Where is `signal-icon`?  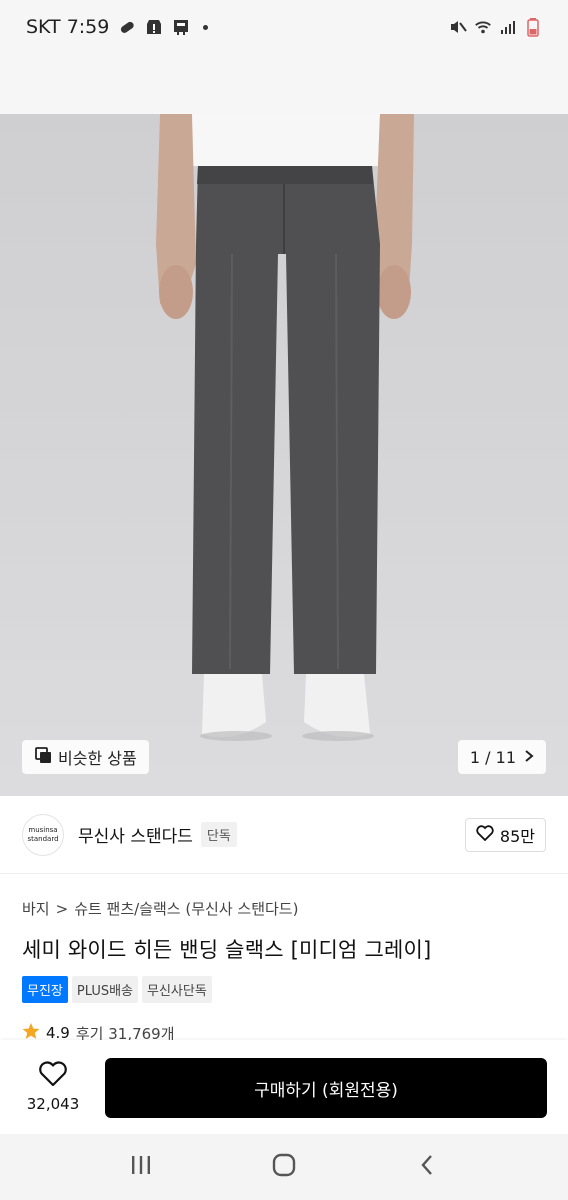
signal-icon is located at coordinates (508, 27).